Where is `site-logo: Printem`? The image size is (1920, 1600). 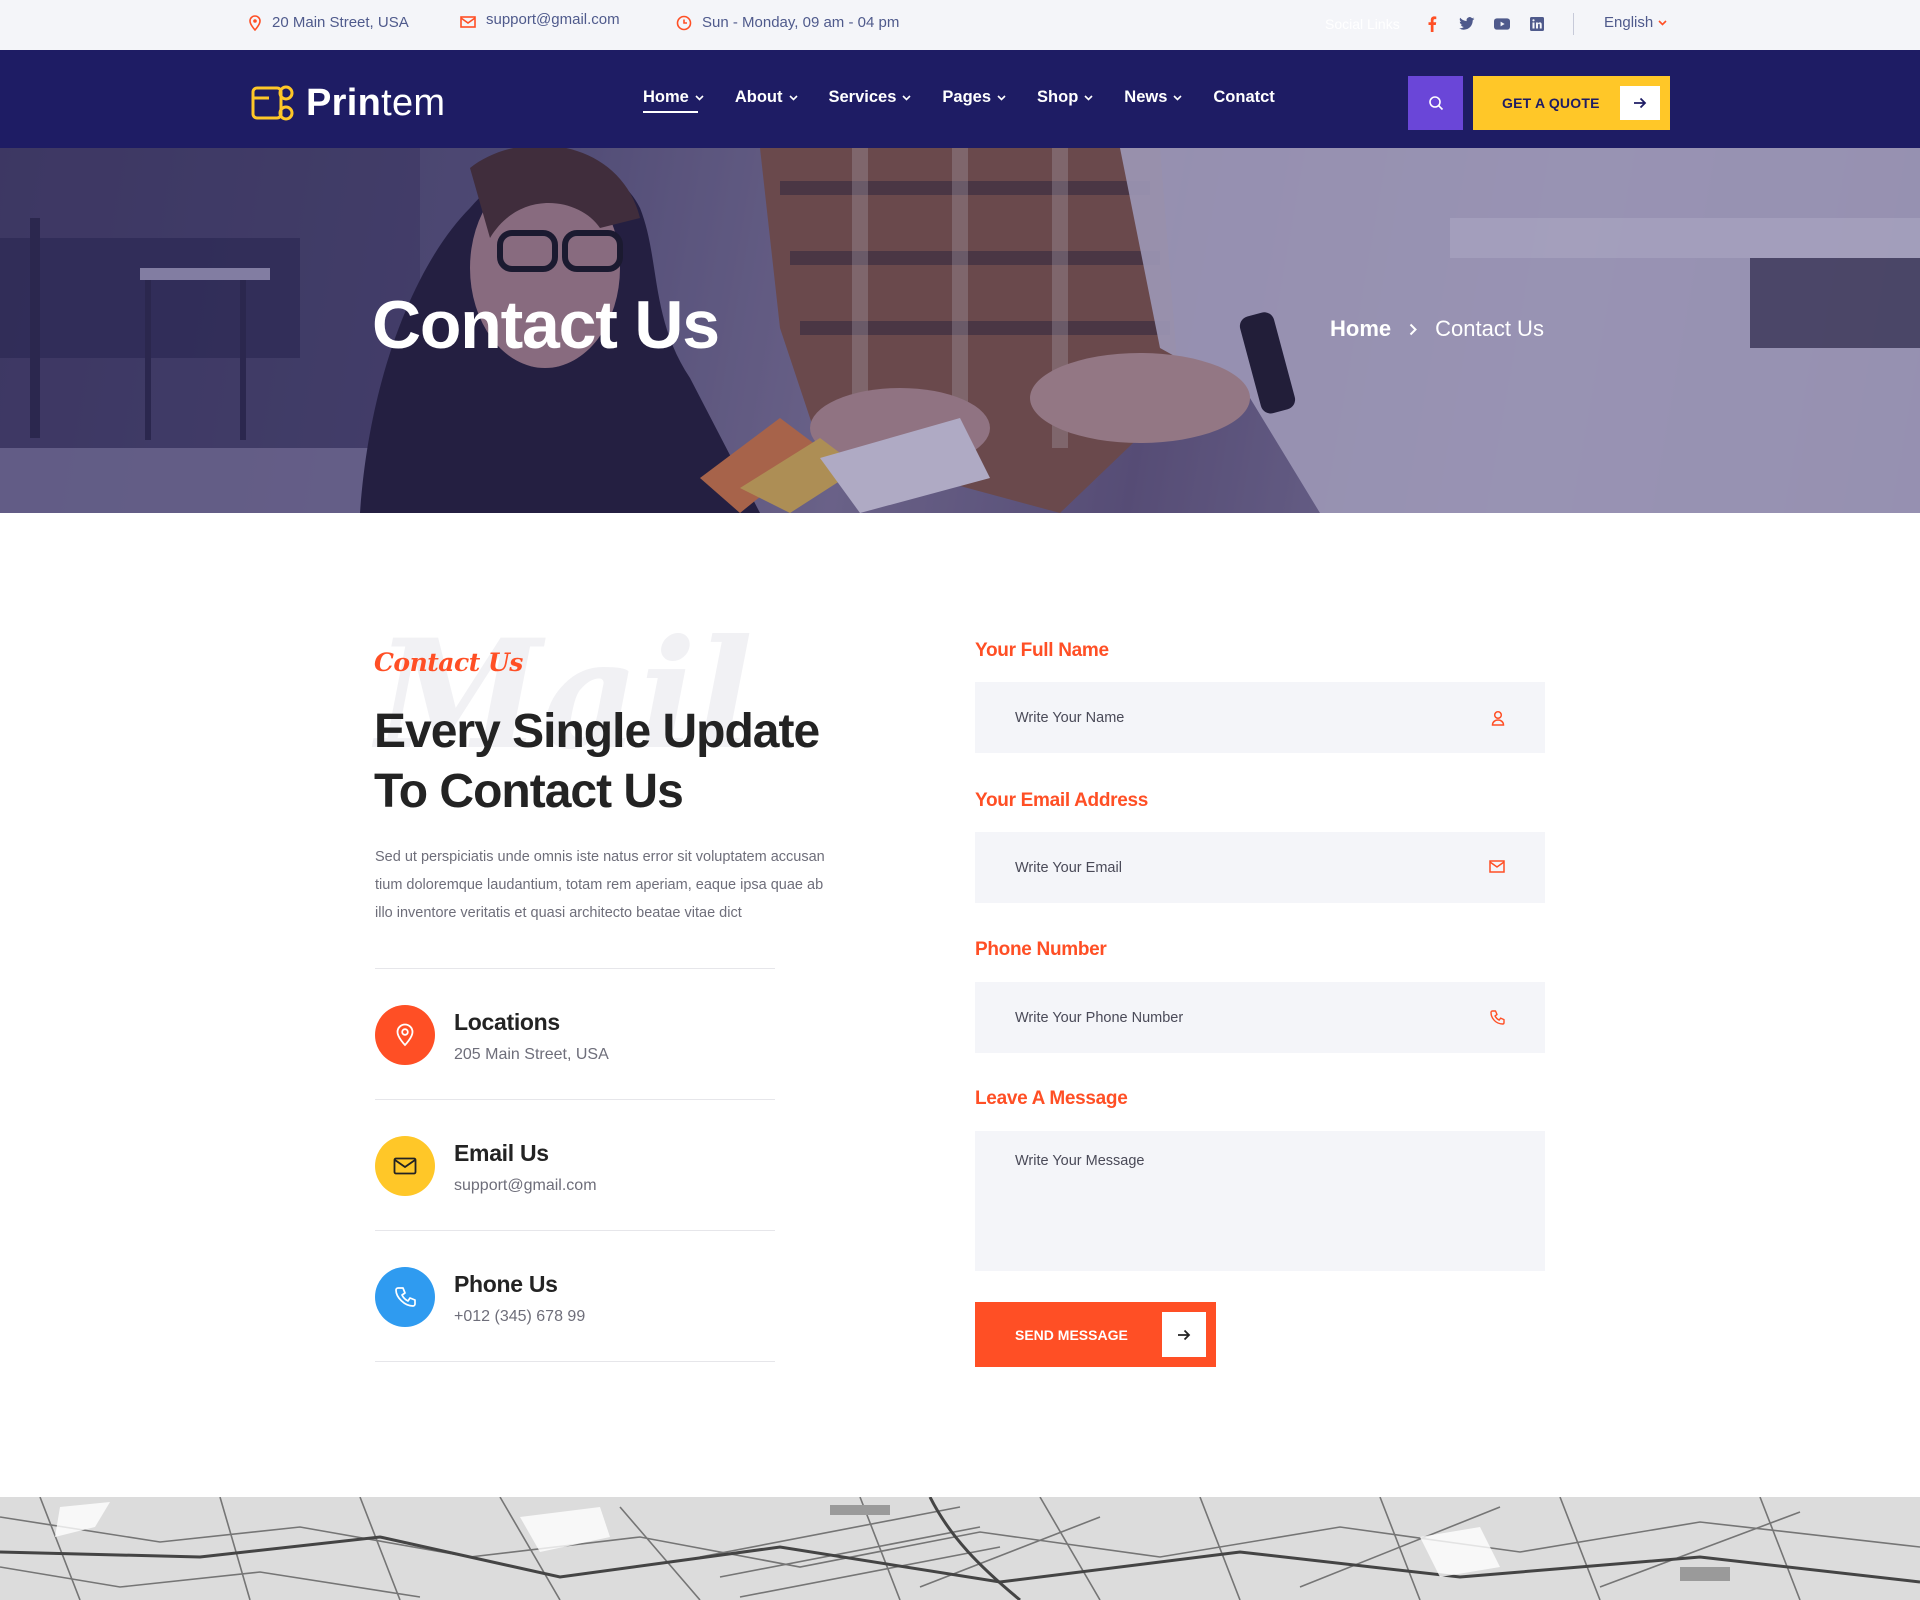 site-logo: Printem is located at coordinates (347, 103).